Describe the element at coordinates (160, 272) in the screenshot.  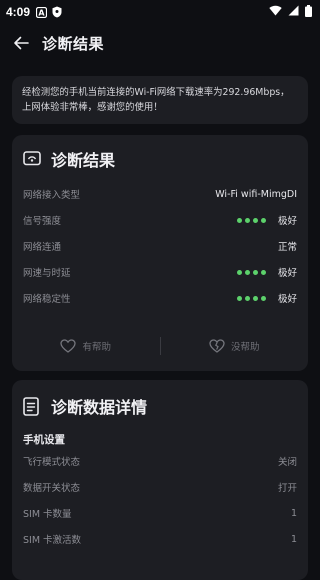
I see `result-row: 网速与时延 极好` at that location.